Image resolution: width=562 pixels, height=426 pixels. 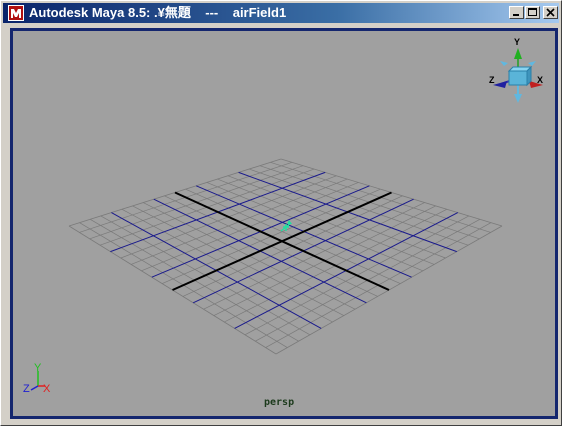 I want to click on camera-label: persp, so click(x=279, y=402).